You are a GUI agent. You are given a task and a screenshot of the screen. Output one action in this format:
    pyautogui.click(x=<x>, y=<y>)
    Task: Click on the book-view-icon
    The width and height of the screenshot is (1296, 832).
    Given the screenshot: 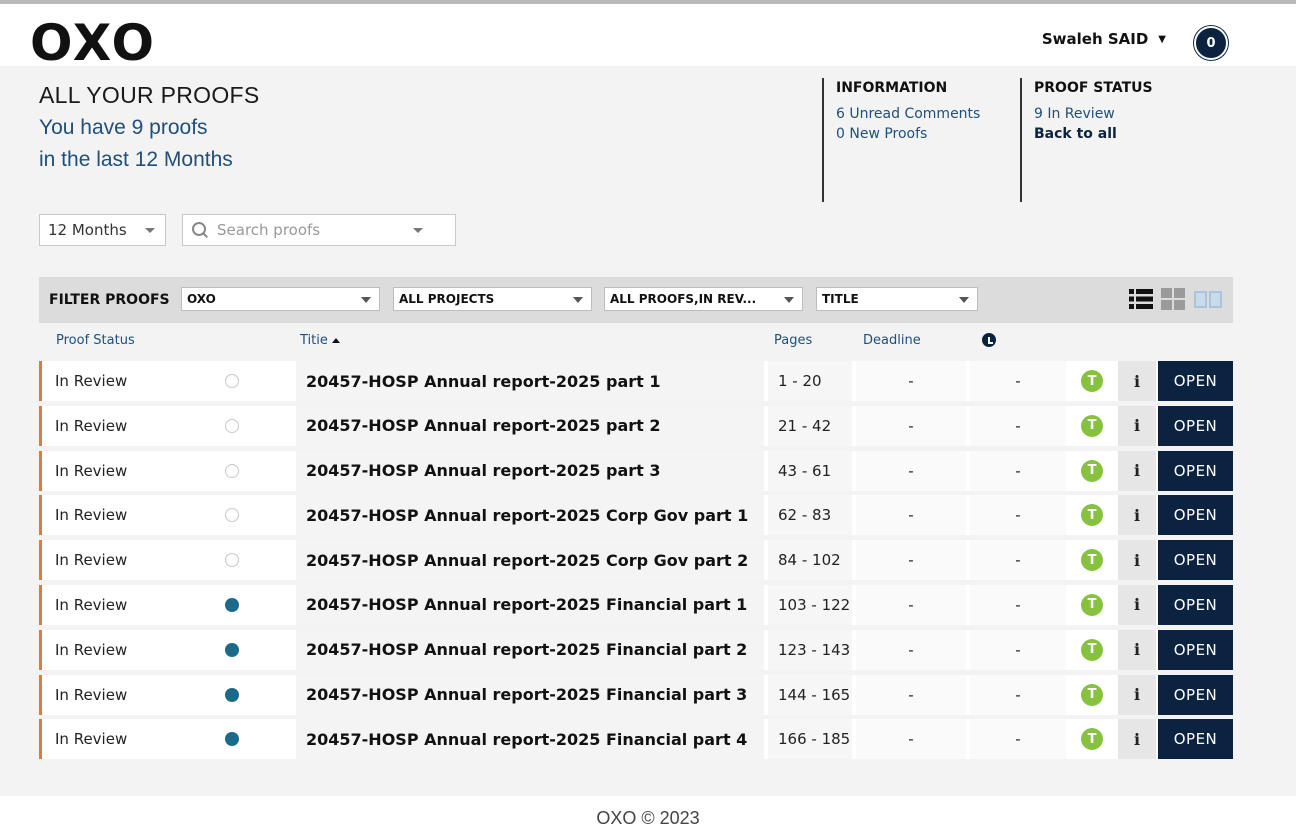 What is the action you would take?
    pyautogui.click(x=1208, y=299)
    